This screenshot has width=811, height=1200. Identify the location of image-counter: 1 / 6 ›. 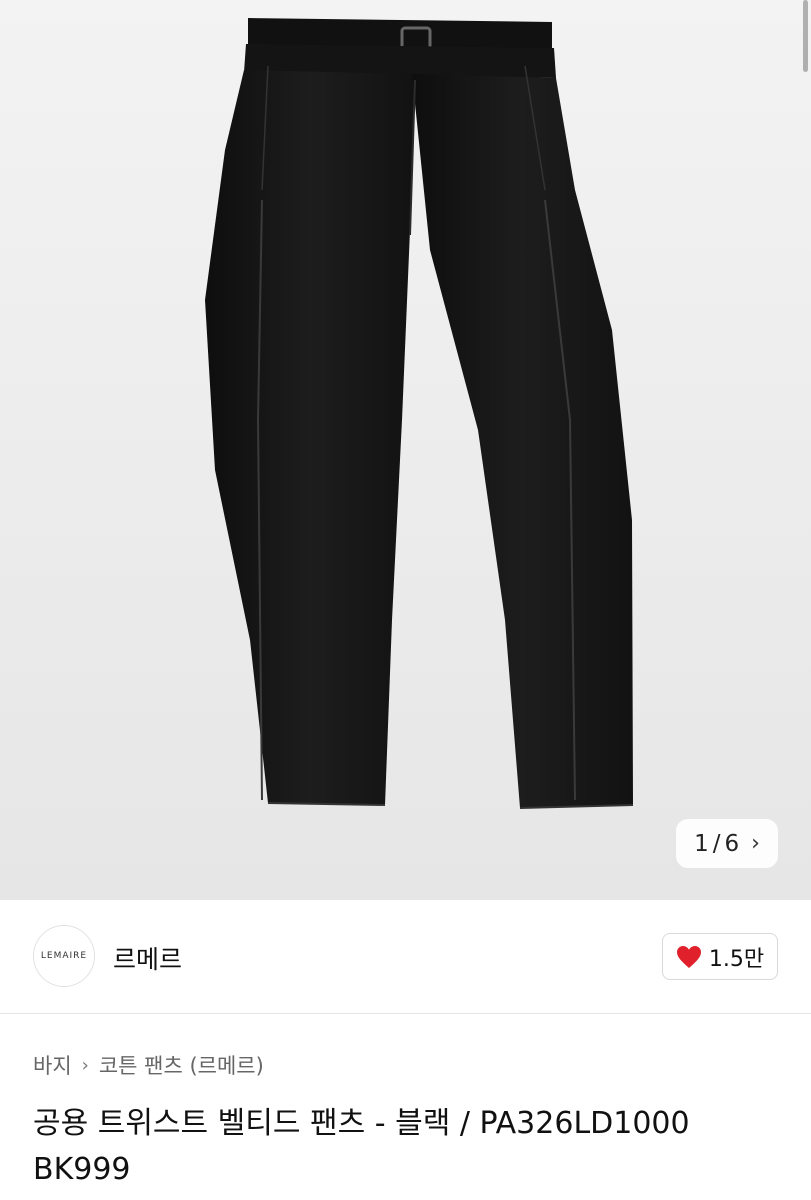
(727, 843).